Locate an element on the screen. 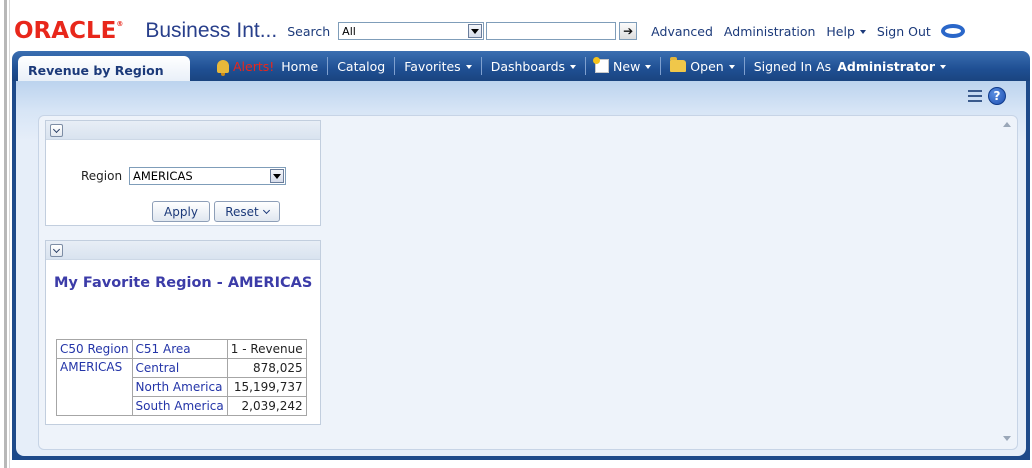 The width and height of the screenshot is (1032, 468). region-select-value: AMERICAS is located at coordinates (163, 176).